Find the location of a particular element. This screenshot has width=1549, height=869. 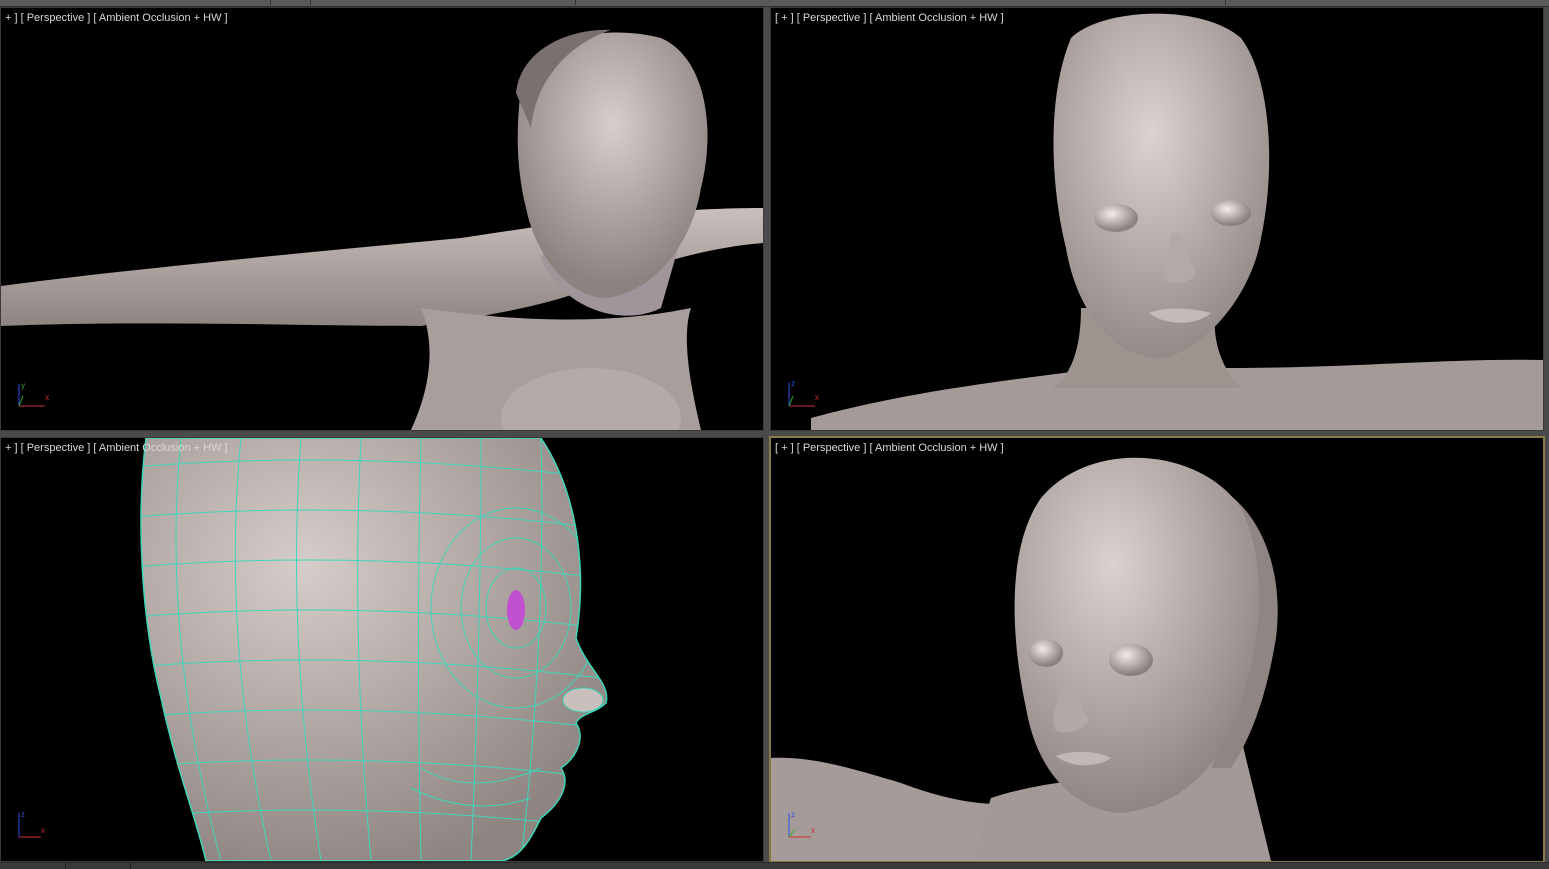

model-render-wireframe is located at coordinates (374, 649).